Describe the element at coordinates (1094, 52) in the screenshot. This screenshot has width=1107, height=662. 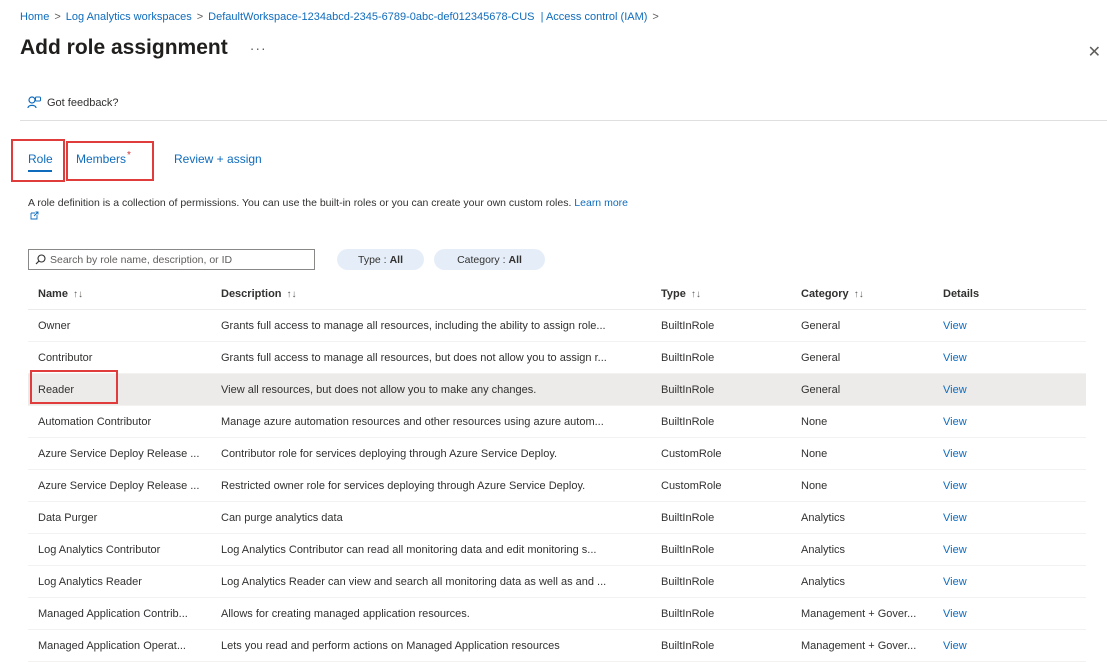
I see `close-icon: ✕` at that location.